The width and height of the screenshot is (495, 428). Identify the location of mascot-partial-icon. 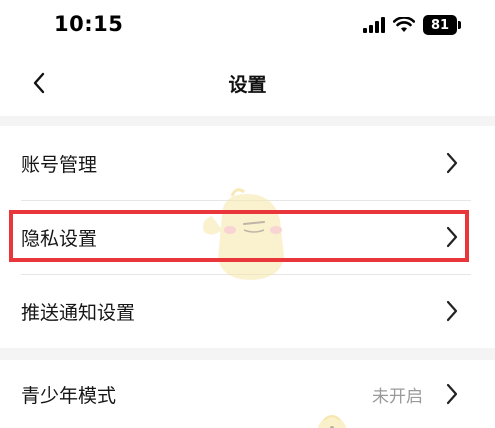
(332, 421).